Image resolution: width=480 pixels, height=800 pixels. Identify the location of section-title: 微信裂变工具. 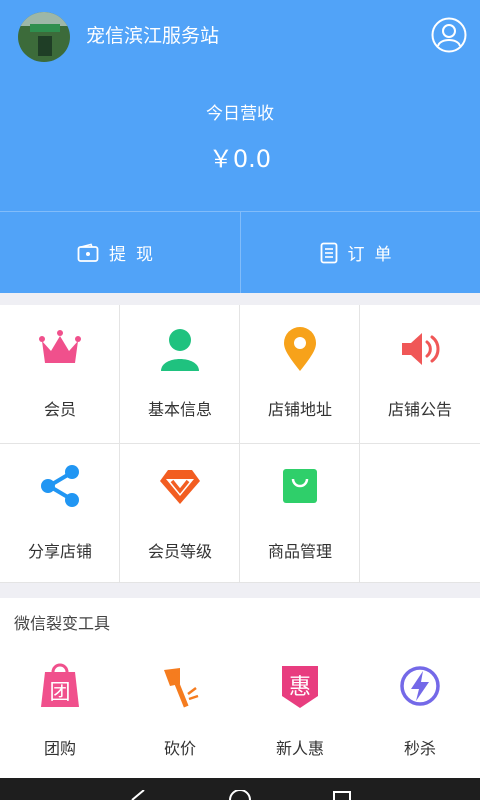
(62, 623).